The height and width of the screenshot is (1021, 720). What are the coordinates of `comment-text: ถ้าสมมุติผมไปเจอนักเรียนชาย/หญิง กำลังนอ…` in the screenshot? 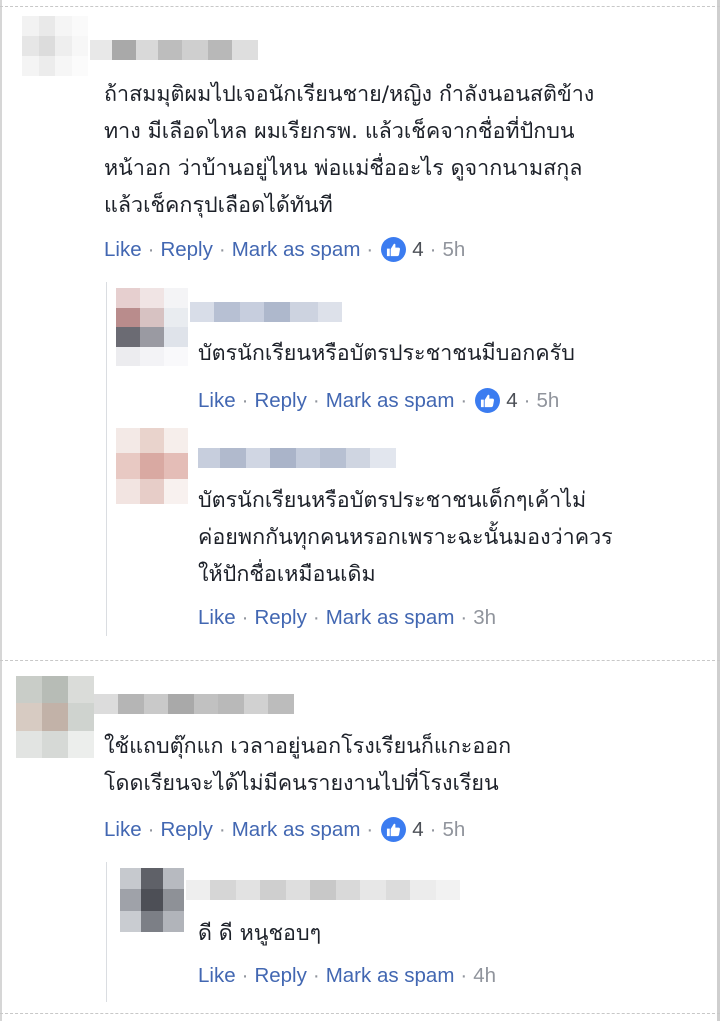 It's located at (349, 150).